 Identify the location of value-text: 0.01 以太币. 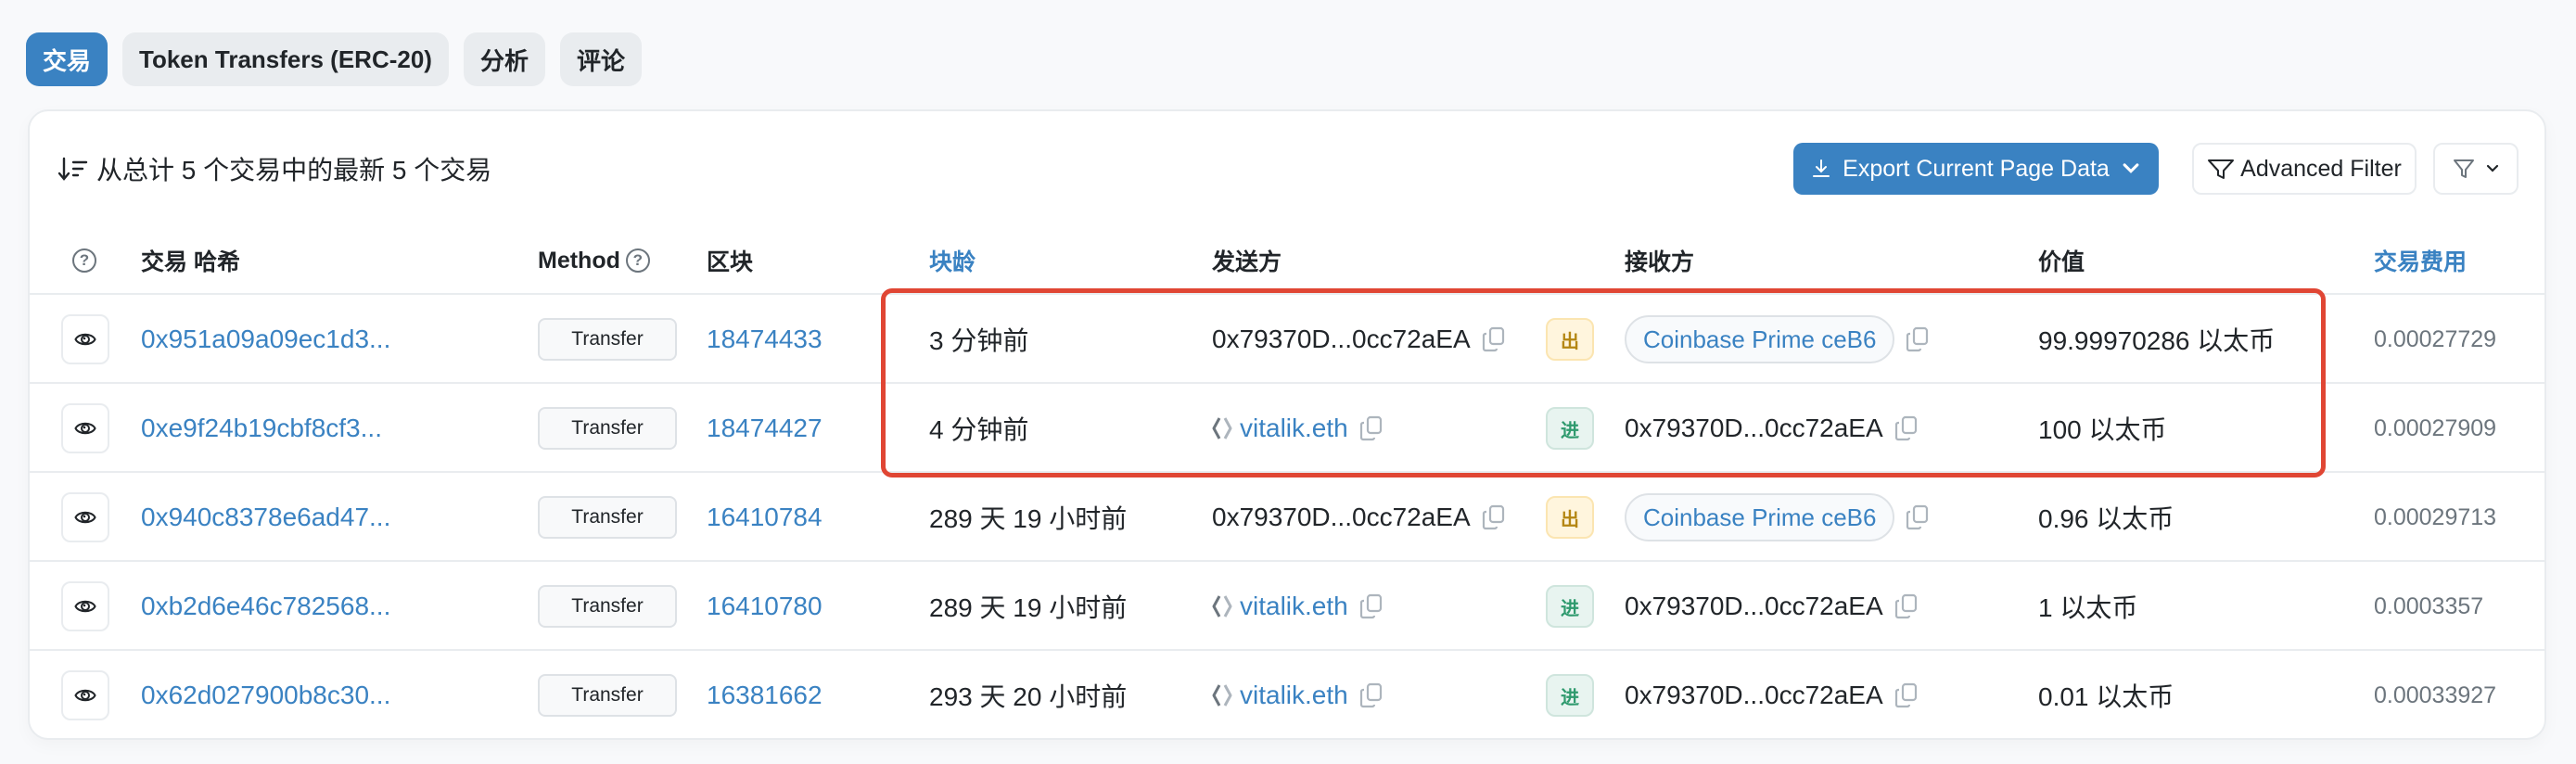
(2106, 696).